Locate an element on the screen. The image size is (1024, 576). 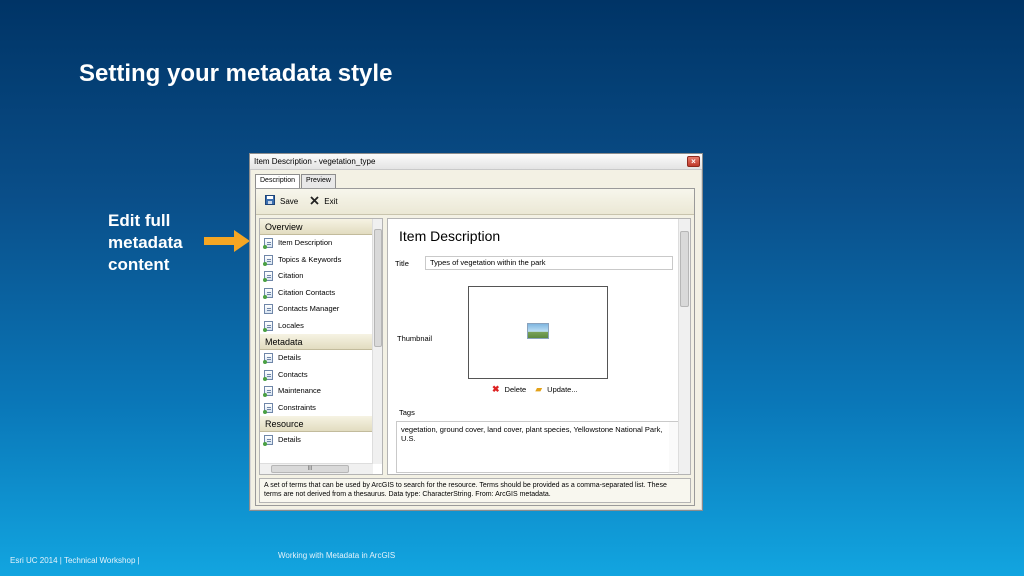
nav-section-resource: Resource is located at coordinates (316, 424).